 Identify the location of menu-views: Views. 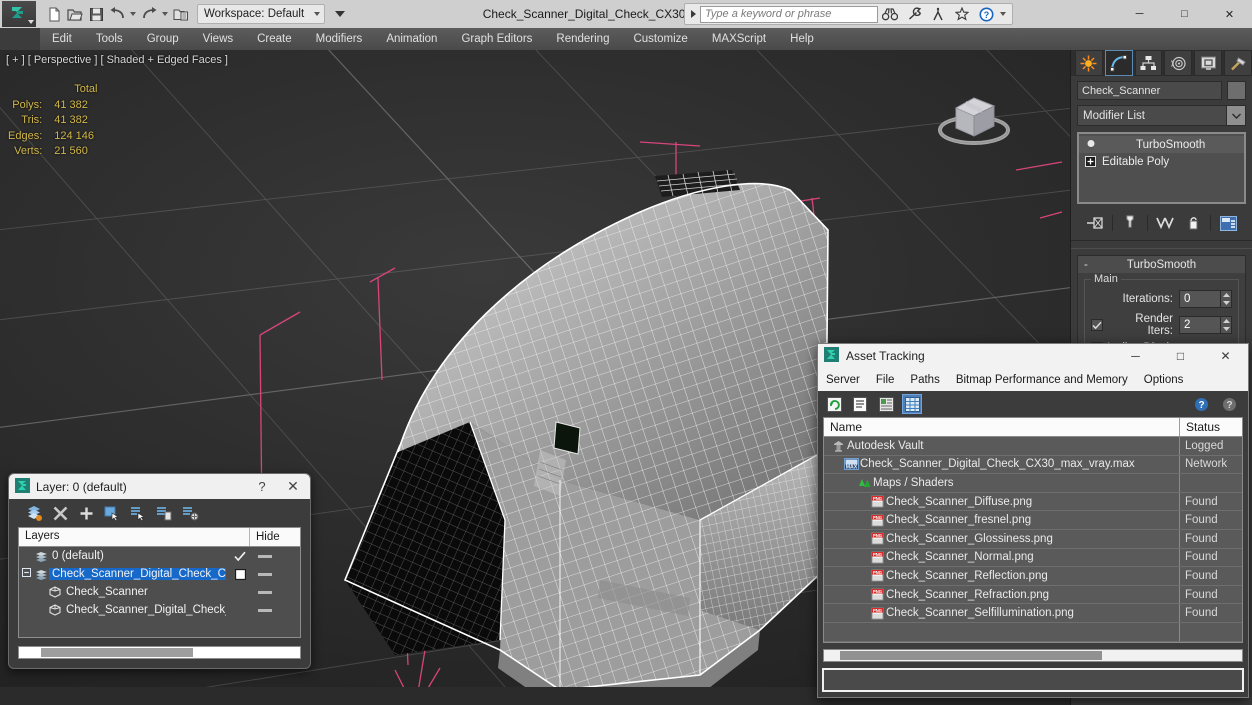
(218, 39).